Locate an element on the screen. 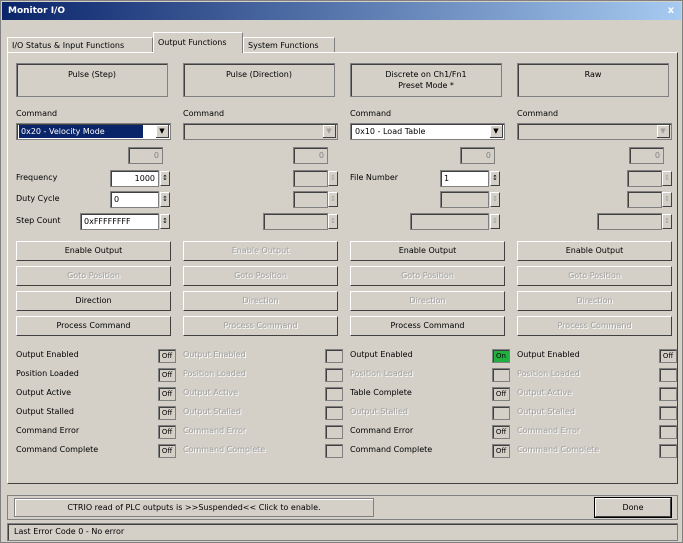  command-value: 0x20 - Velocity Mode is located at coordinates (81, 131).